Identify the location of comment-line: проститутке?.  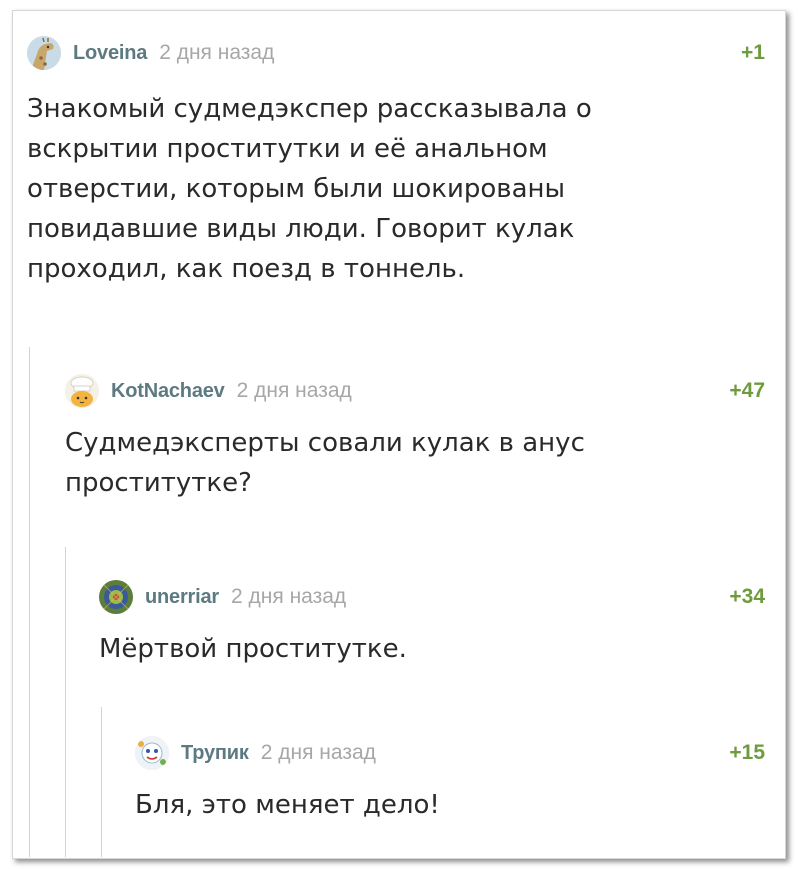
(158, 483).